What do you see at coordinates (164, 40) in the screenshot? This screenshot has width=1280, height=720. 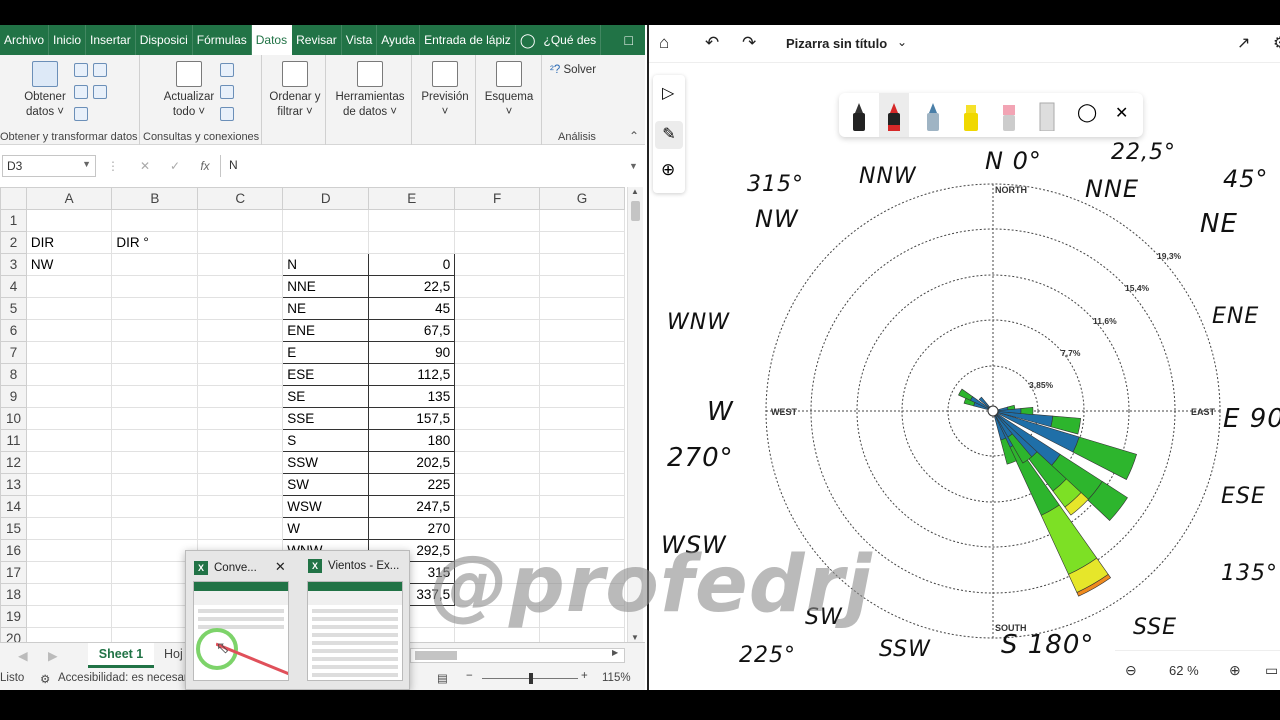 I see `tab-disposicion: Disposici` at bounding box center [164, 40].